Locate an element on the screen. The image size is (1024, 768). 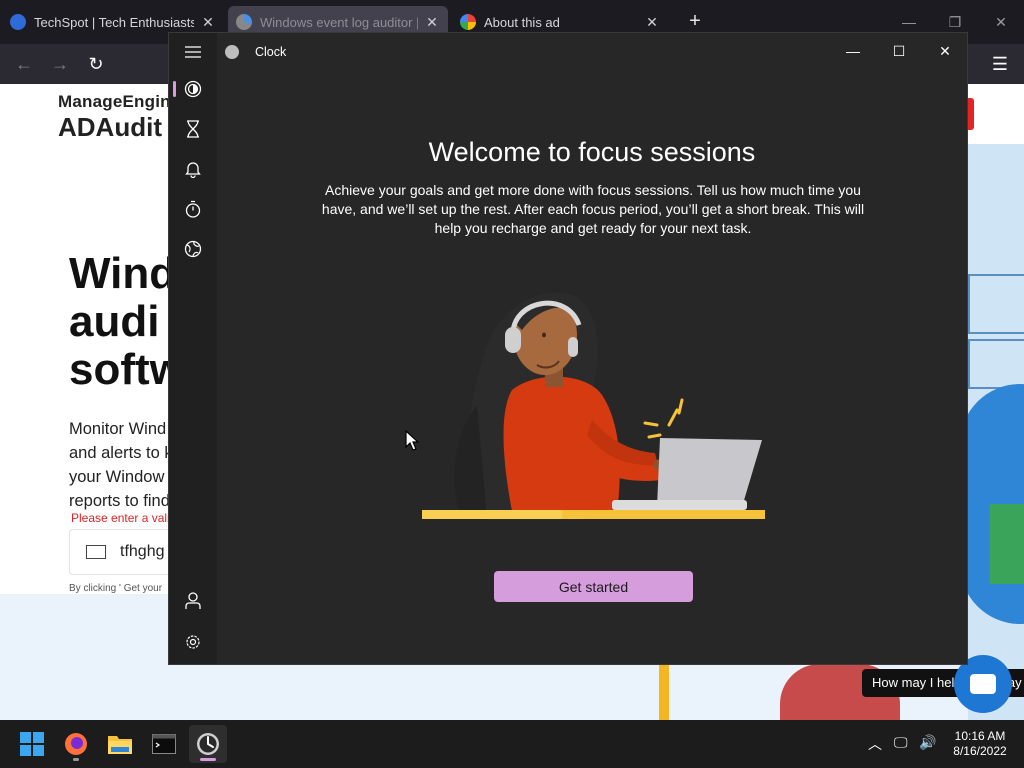
globe-land-illustration is located at coordinates (1007, 544).